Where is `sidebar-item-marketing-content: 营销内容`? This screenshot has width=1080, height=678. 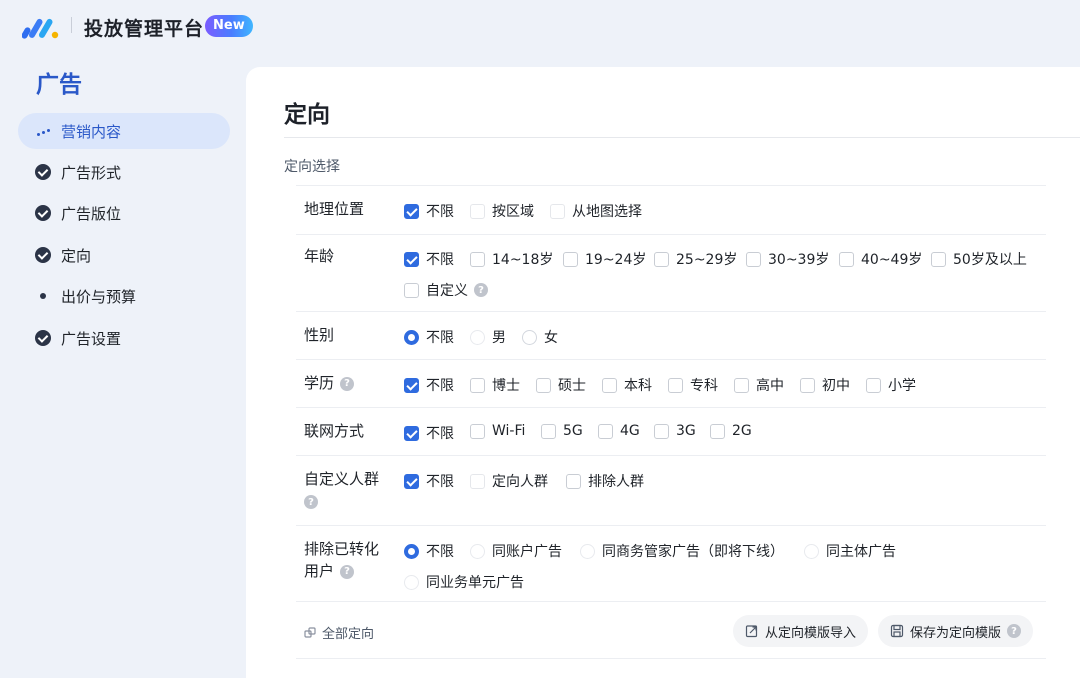 sidebar-item-marketing-content: 营销内容 is located at coordinates (124, 131).